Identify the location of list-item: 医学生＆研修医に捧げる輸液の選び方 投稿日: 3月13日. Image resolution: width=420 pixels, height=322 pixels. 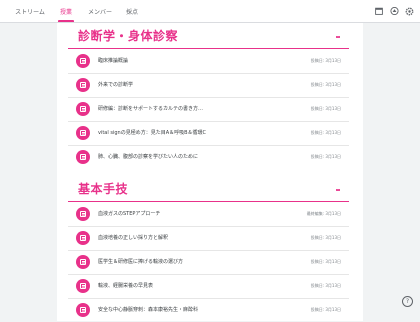
(208, 262).